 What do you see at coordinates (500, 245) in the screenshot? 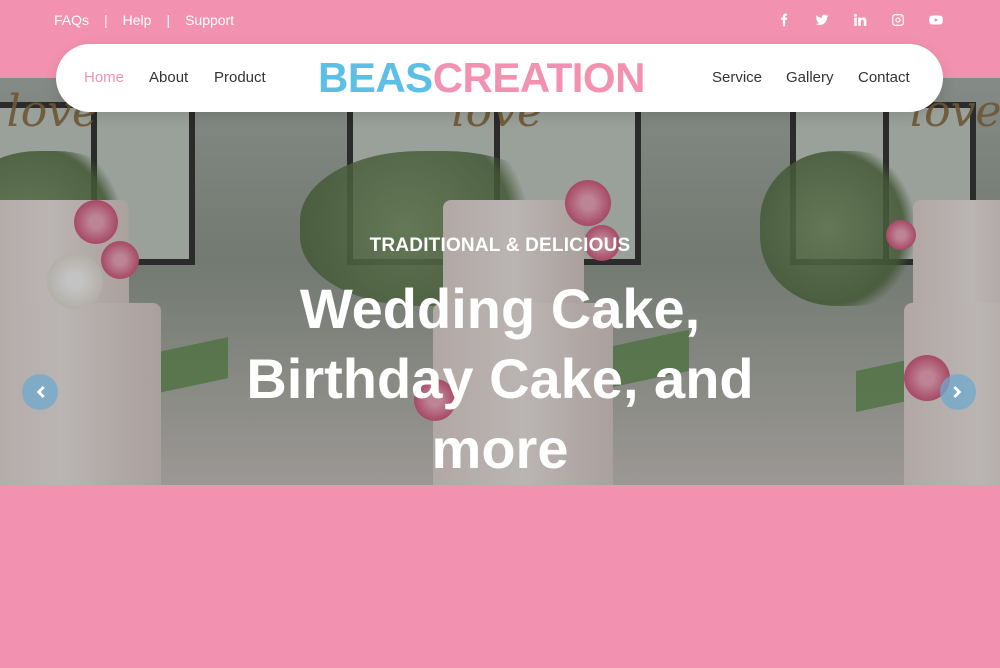
I see `hero-subtitle: TRADITIONAL & DELICIOUS` at bounding box center [500, 245].